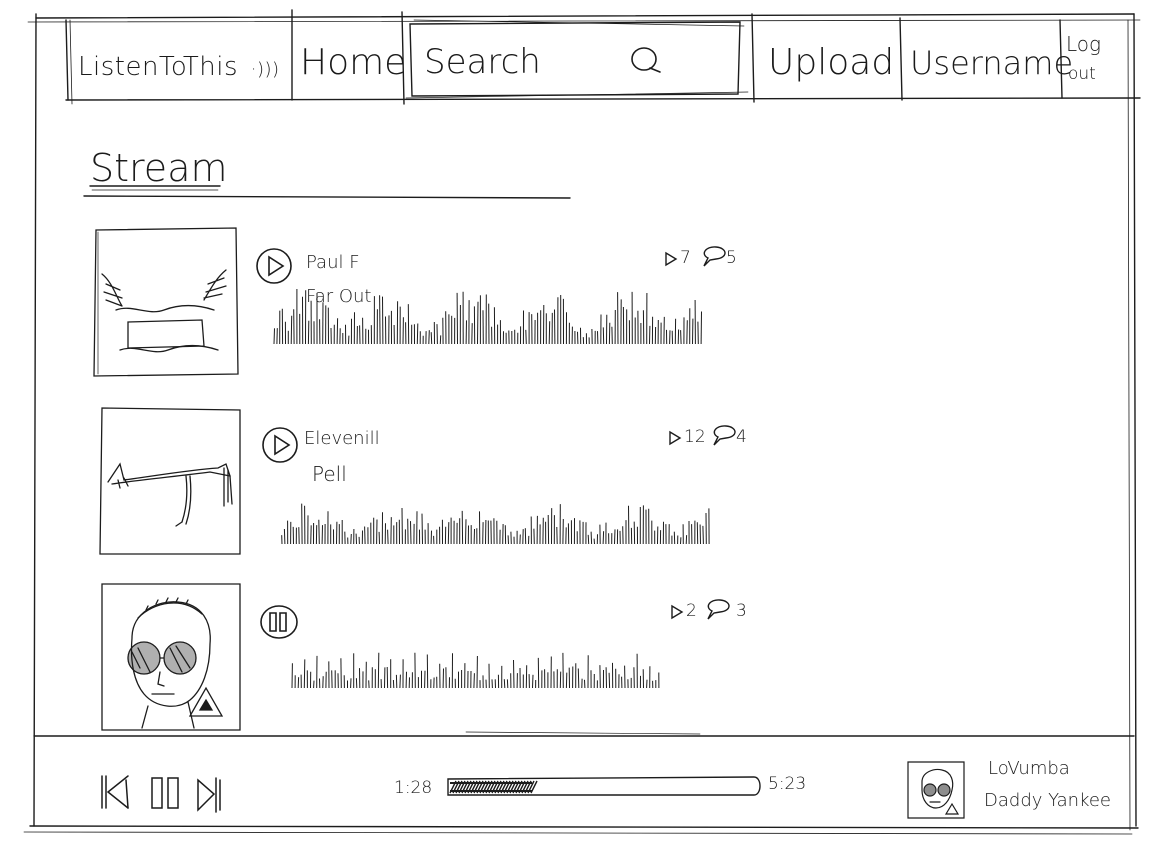  What do you see at coordinates (482, 62) in the screenshot?
I see `search-placeholder: Search` at bounding box center [482, 62].